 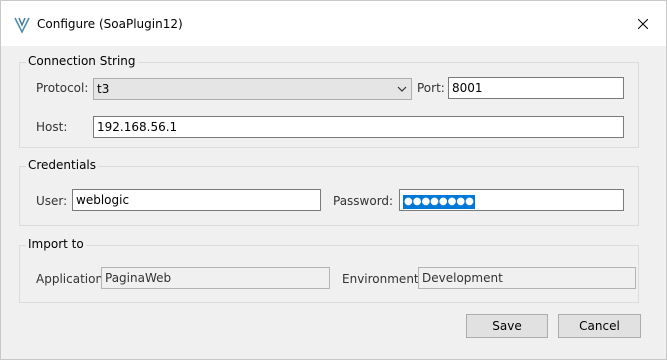 I want to click on password-input: ●●●●●●●●, so click(x=511, y=200).